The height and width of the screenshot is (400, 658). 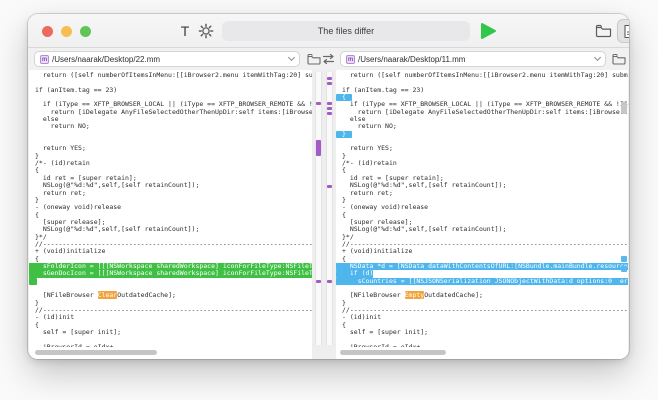 What do you see at coordinates (393, 352) in the screenshot?
I see `right-horizontal-scrollbar` at bounding box center [393, 352].